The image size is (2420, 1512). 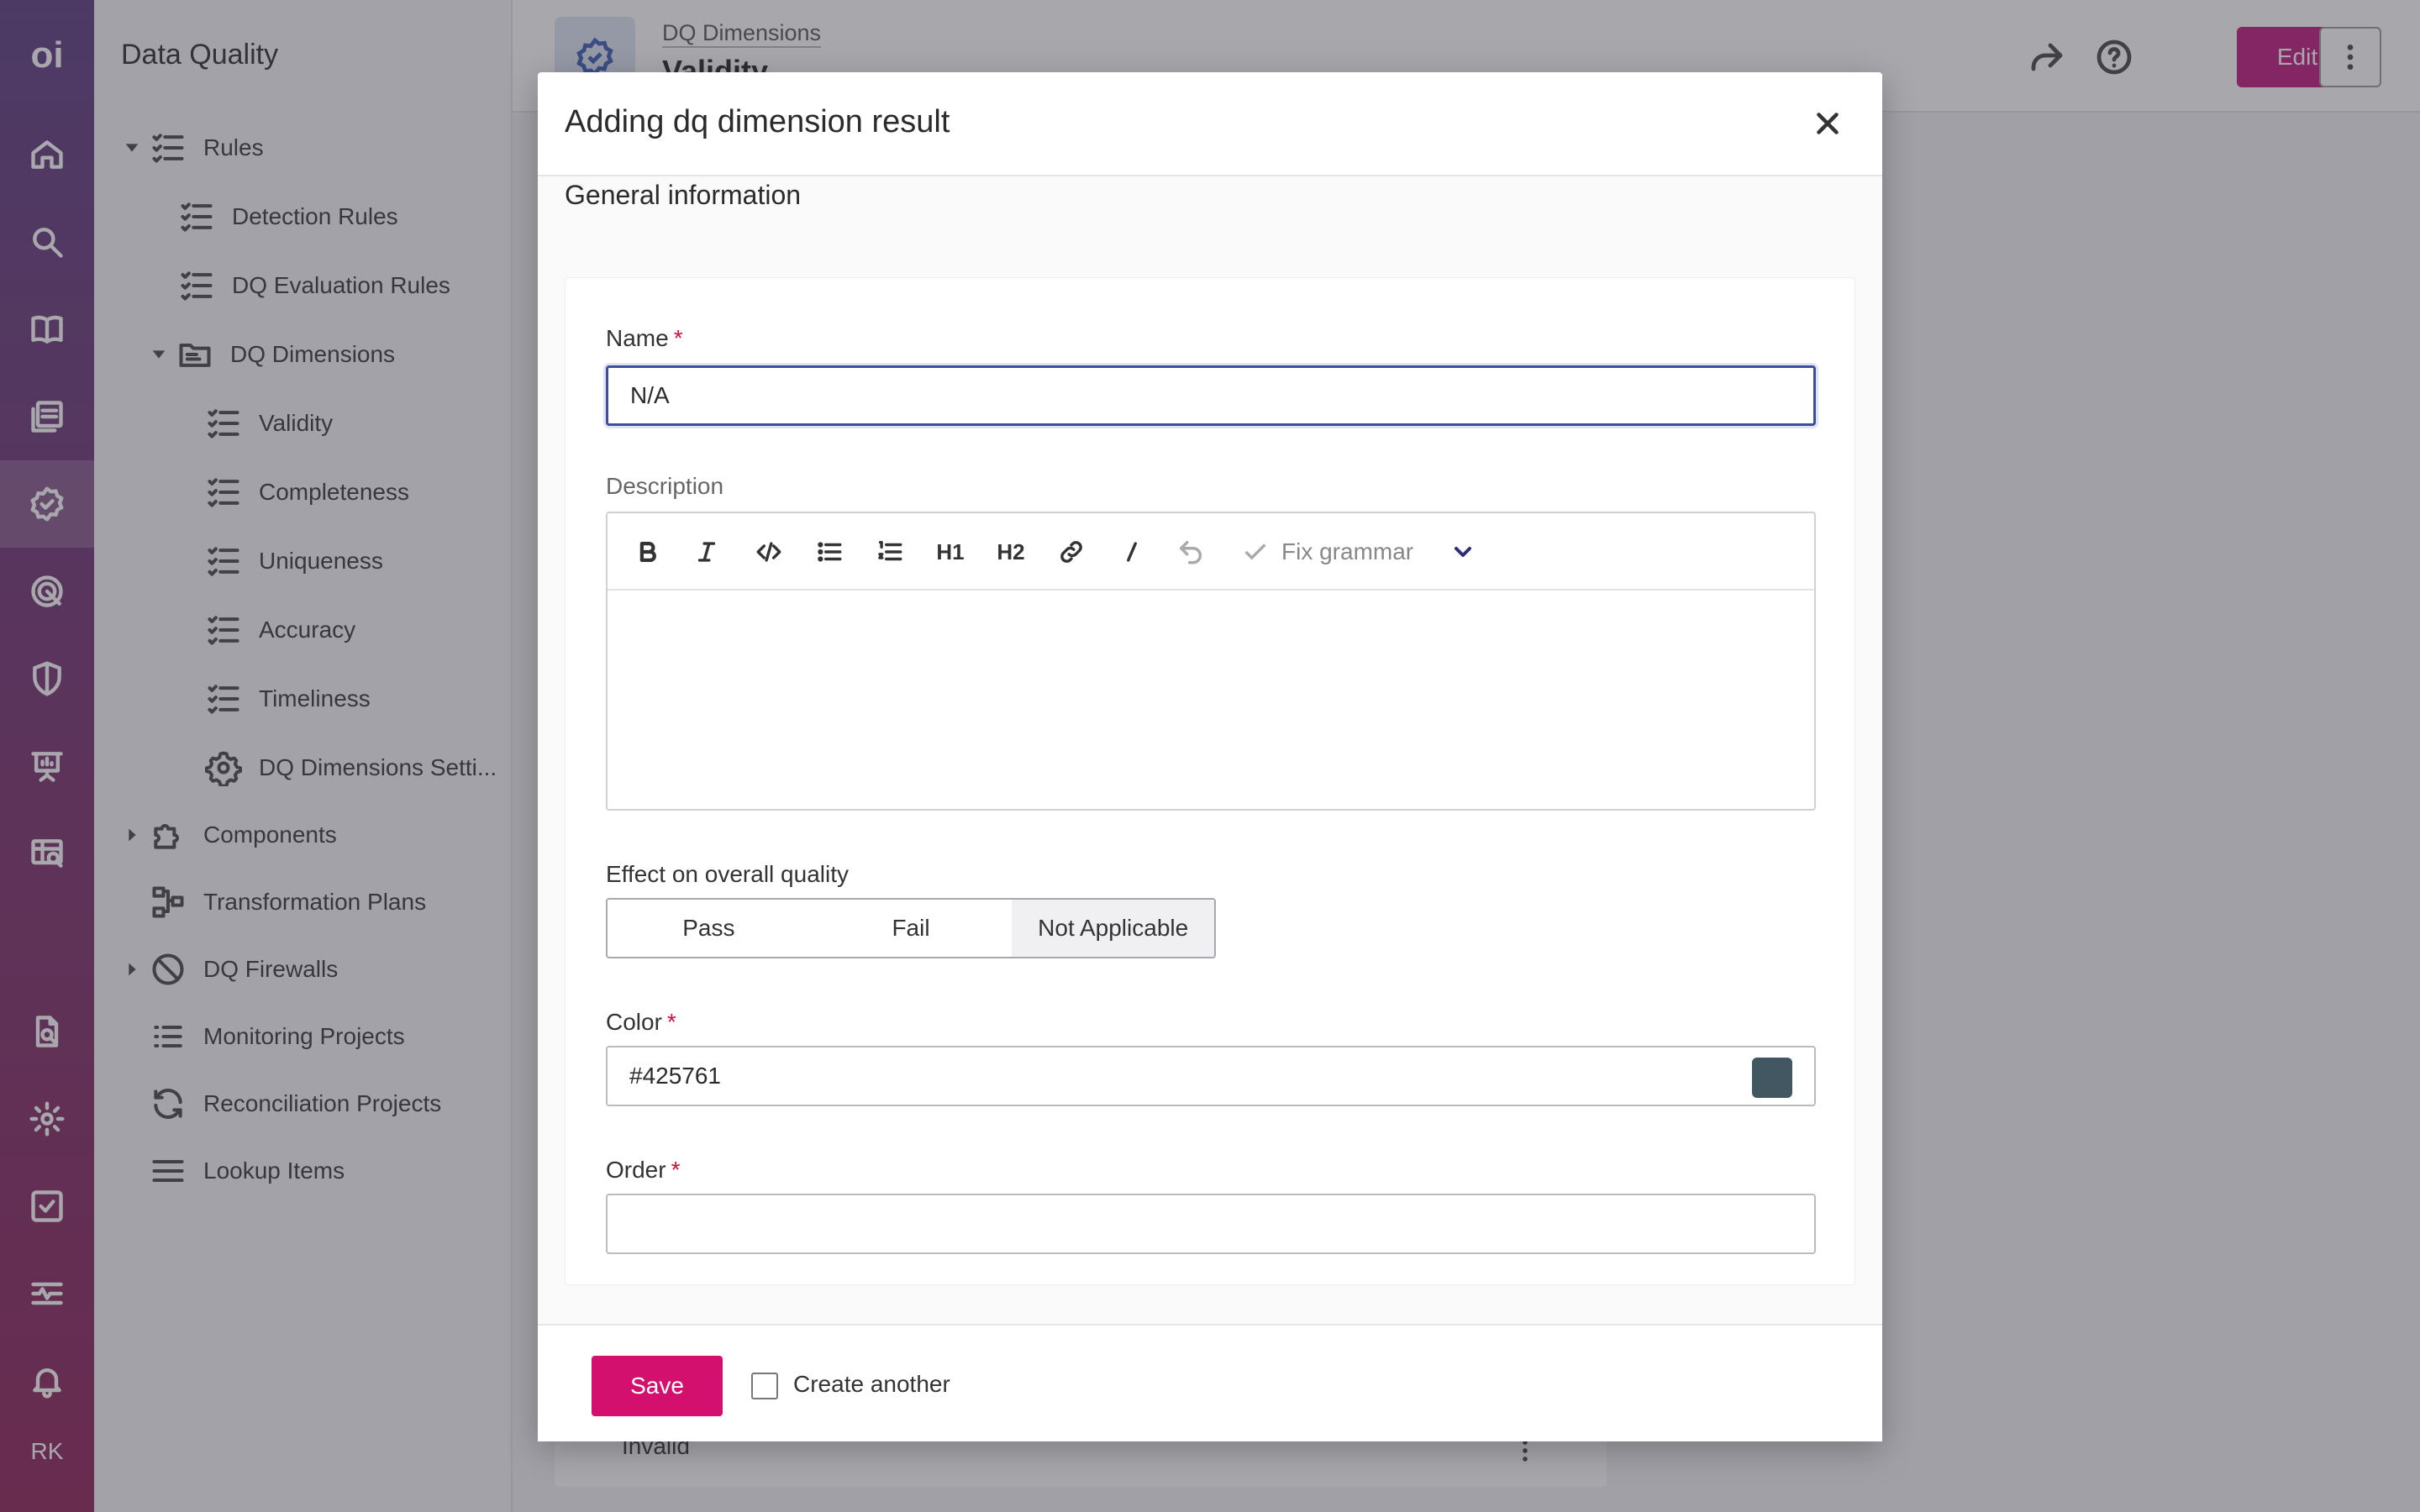 I want to click on numbered-list-icon, so click(x=890, y=552).